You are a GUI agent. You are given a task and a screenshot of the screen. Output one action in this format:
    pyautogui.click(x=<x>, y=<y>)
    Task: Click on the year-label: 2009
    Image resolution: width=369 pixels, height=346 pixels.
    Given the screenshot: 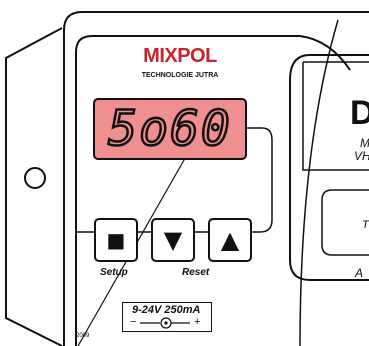 What is the action you would take?
    pyautogui.click(x=83, y=336)
    